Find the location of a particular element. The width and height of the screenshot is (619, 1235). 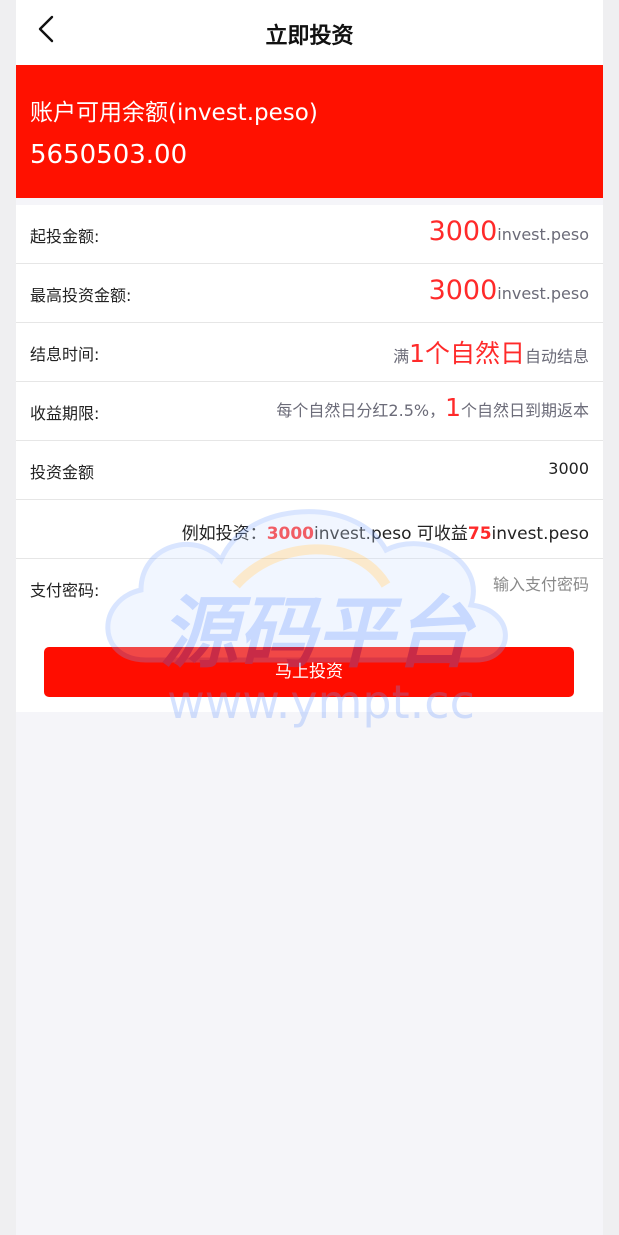

settle-time-label: 结息时间: is located at coordinates (65, 354).